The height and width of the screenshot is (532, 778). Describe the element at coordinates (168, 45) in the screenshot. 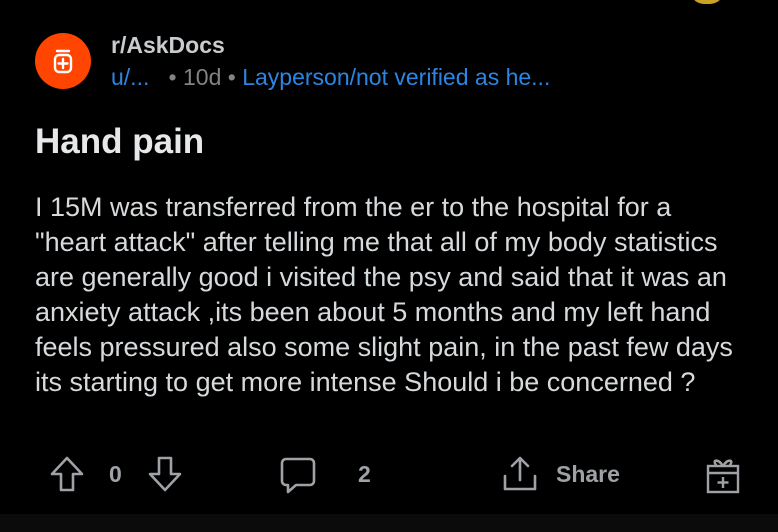

I see `subreddit-name: r/AskDocs` at that location.